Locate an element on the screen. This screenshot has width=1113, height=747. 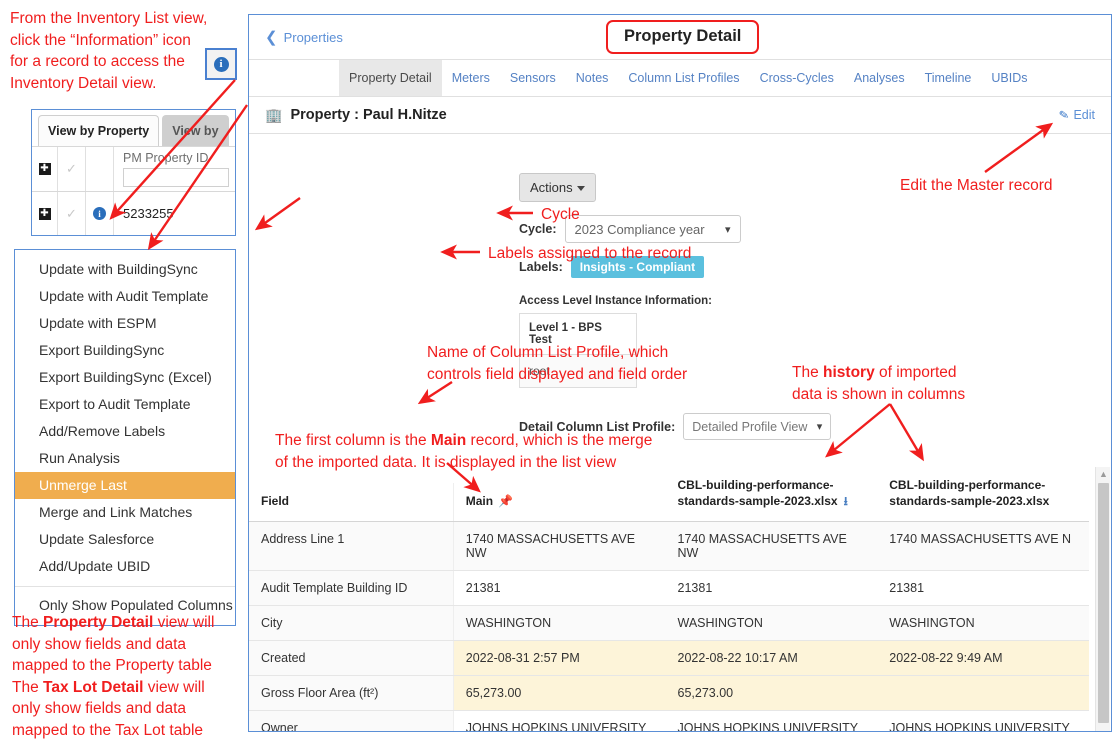
tab-property-detail: Property Detail is located at coordinates (390, 78).